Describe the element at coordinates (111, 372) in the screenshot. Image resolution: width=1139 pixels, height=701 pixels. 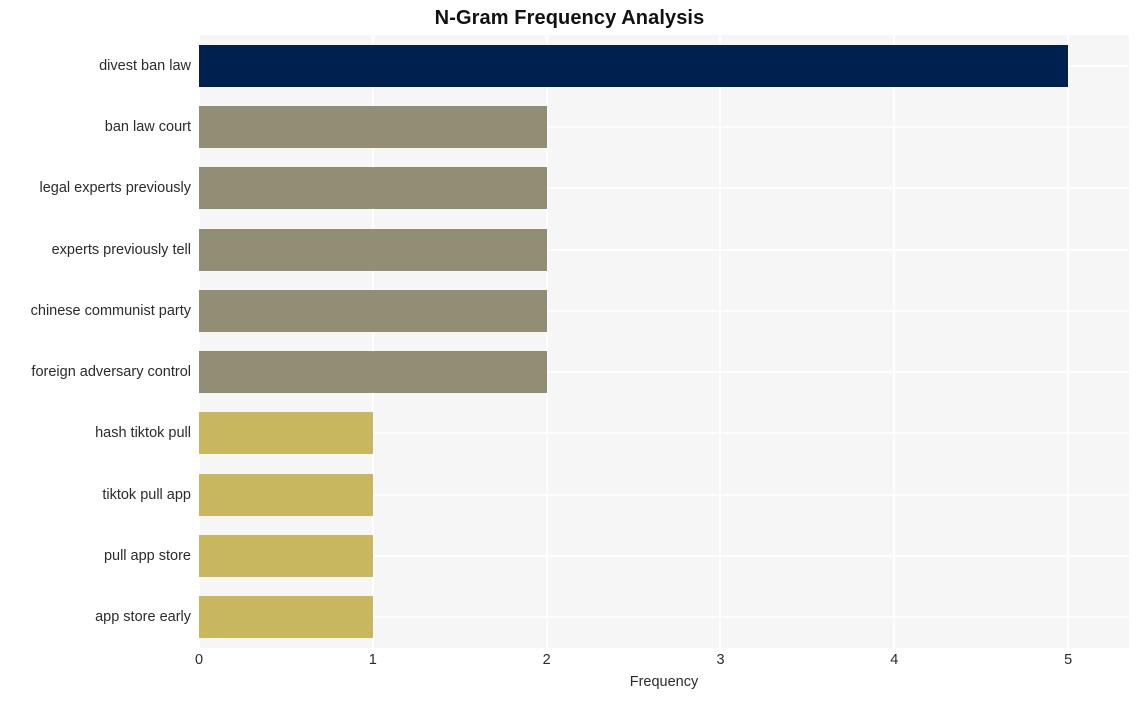
I see `y-axis-tick-label: foreign adversary control` at that location.